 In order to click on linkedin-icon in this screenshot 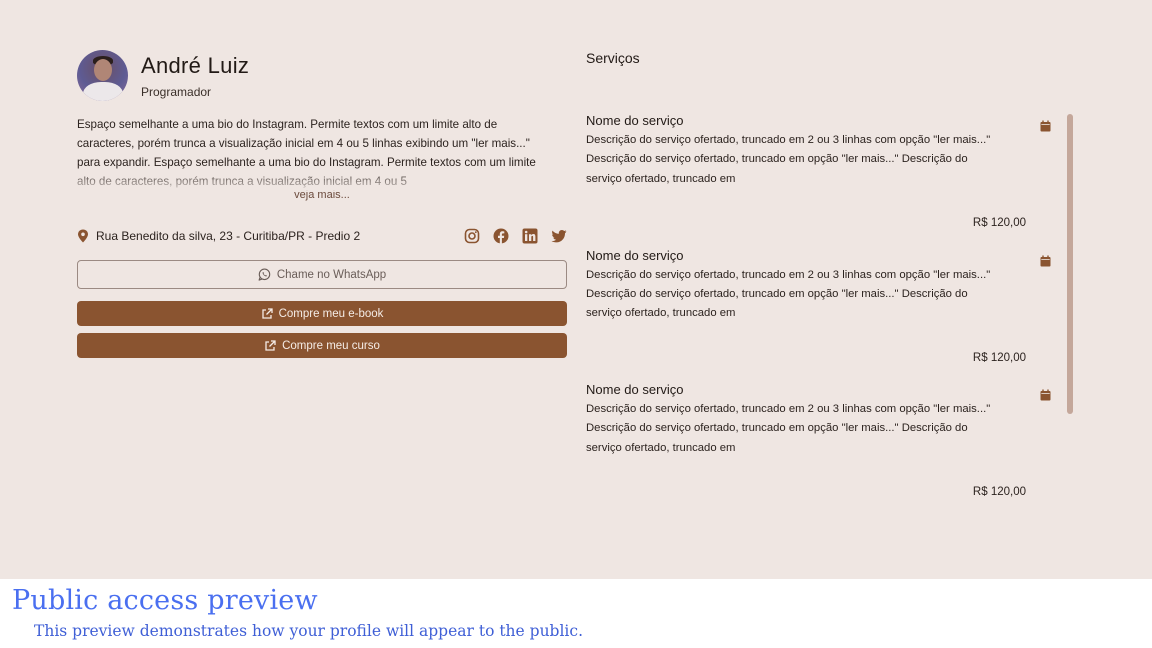, I will do `click(530, 236)`.